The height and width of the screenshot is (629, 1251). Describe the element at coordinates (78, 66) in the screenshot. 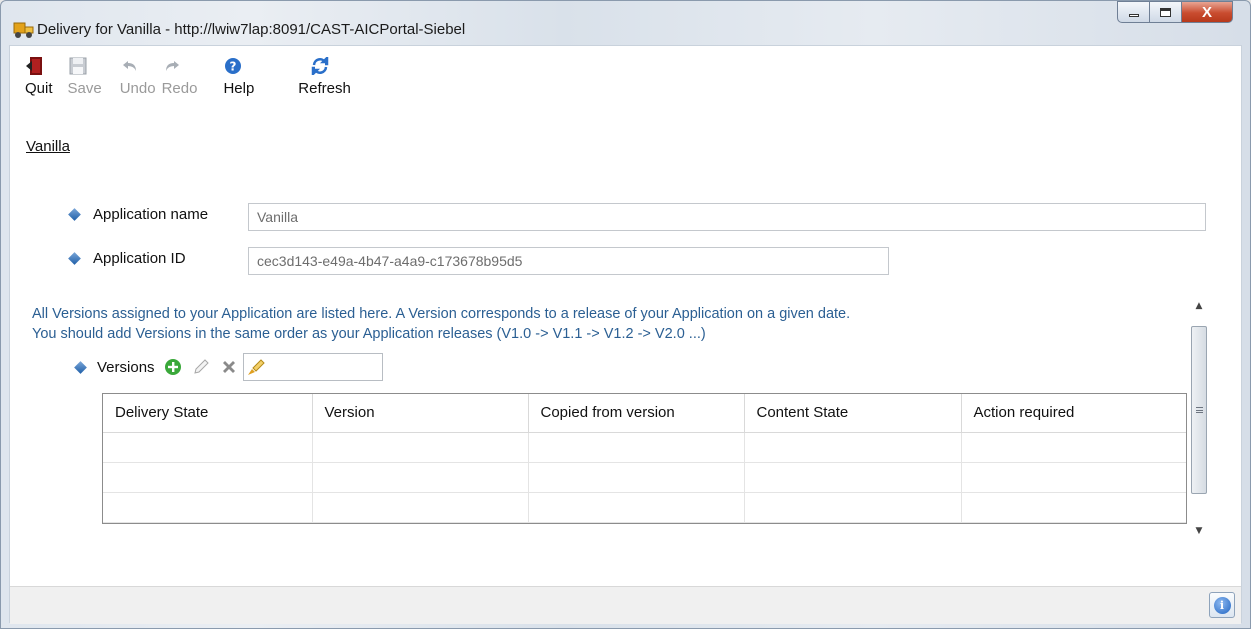

I see `save-disk-icon` at that location.